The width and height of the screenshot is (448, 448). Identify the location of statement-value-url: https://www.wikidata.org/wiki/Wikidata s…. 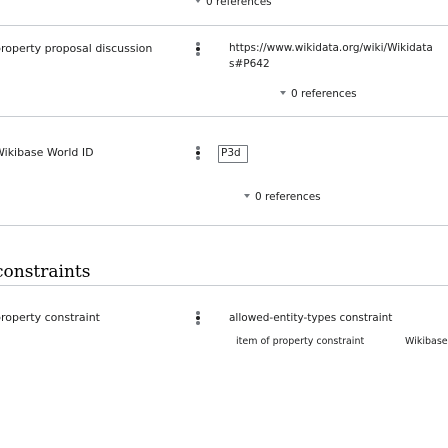
(331, 56).